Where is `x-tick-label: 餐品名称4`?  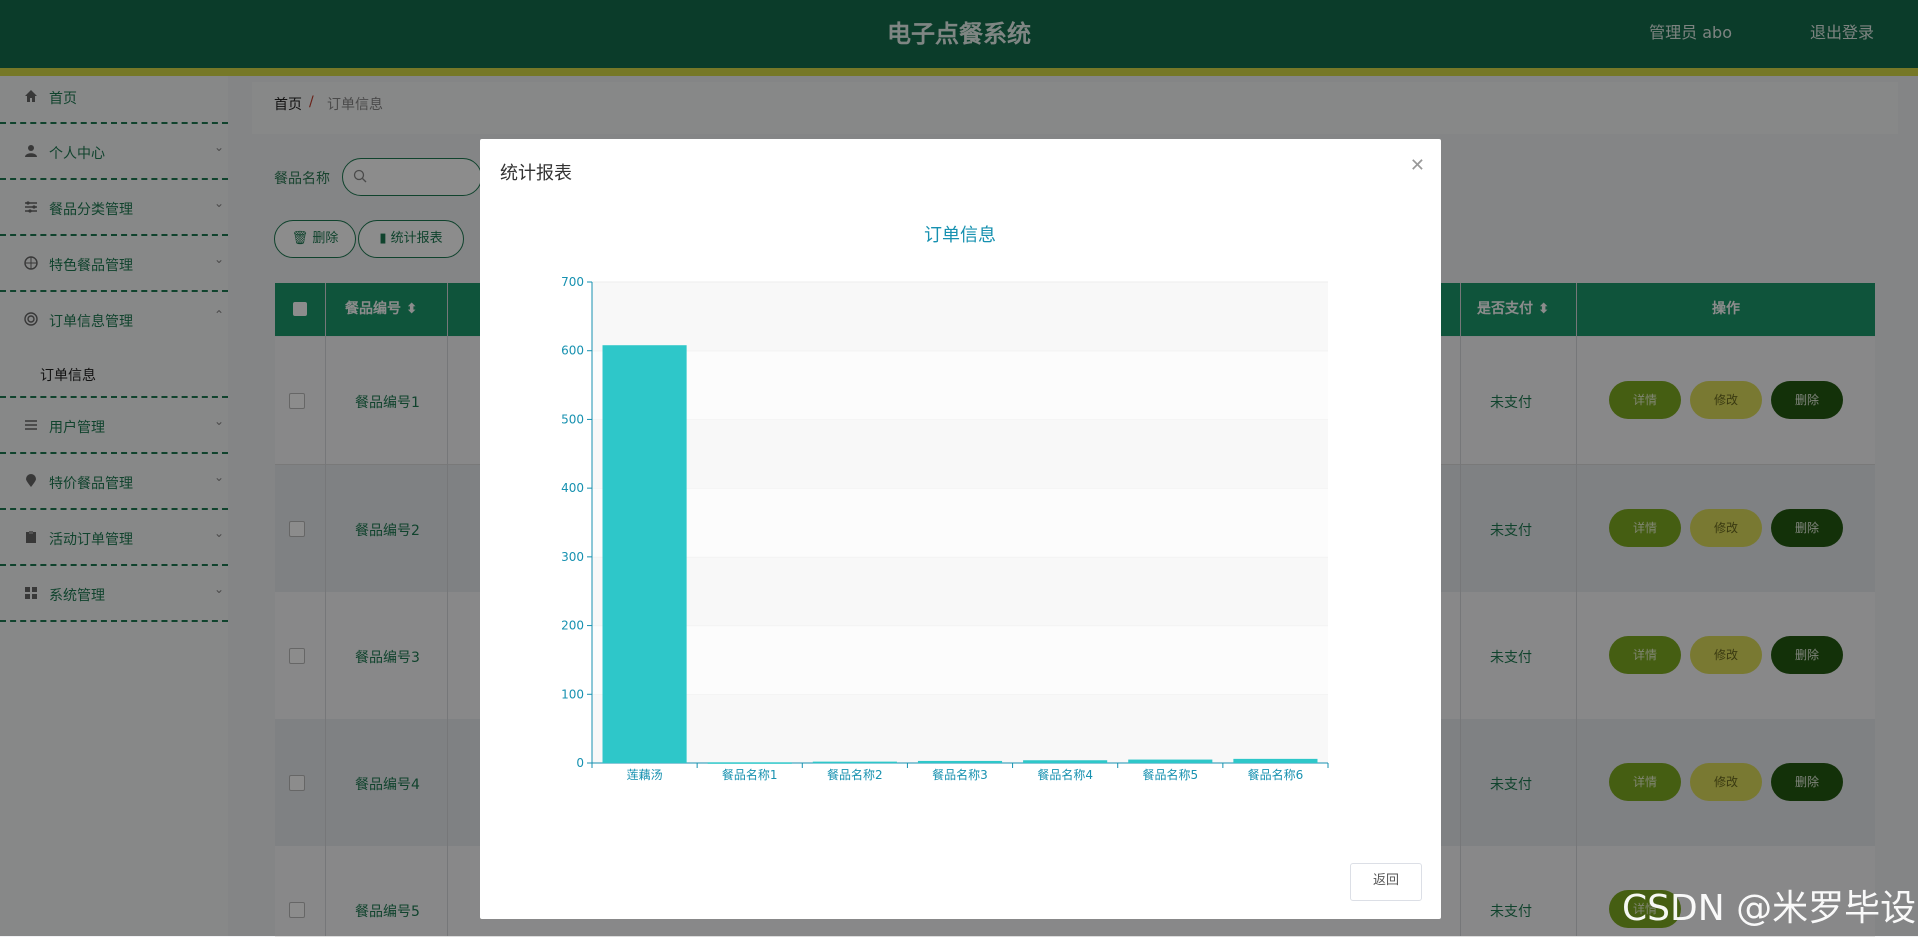
x-tick-label: 餐品名称4 is located at coordinates (1065, 774).